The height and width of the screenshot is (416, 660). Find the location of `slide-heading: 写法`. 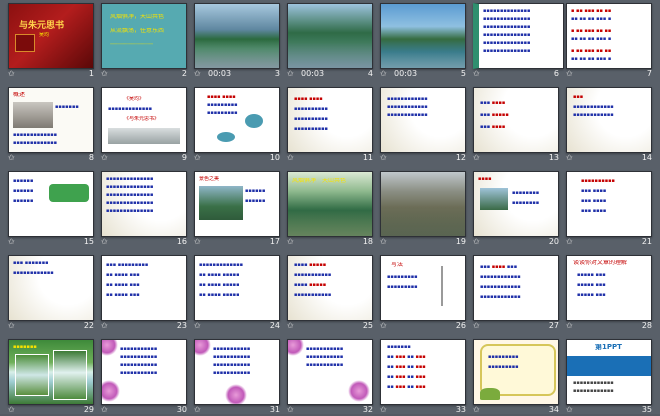

slide-heading: 写法 is located at coordinates (397, 265).